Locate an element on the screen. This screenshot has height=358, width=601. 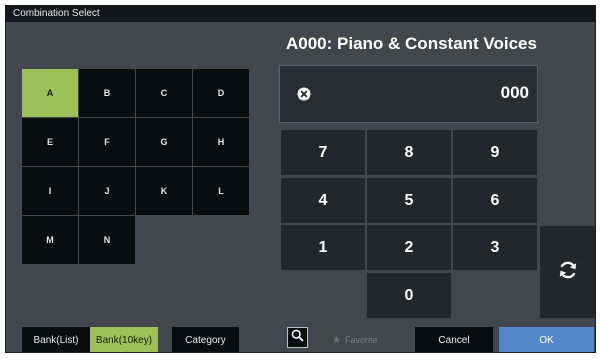
category-button: Category is located at coordinates (205, 339).